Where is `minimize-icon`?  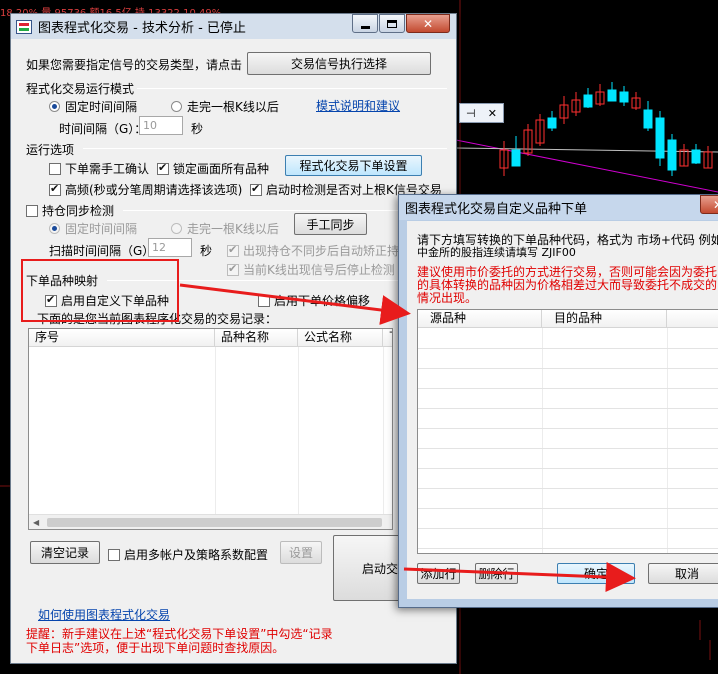
minimize-icon is located at coordinates (365, 27).